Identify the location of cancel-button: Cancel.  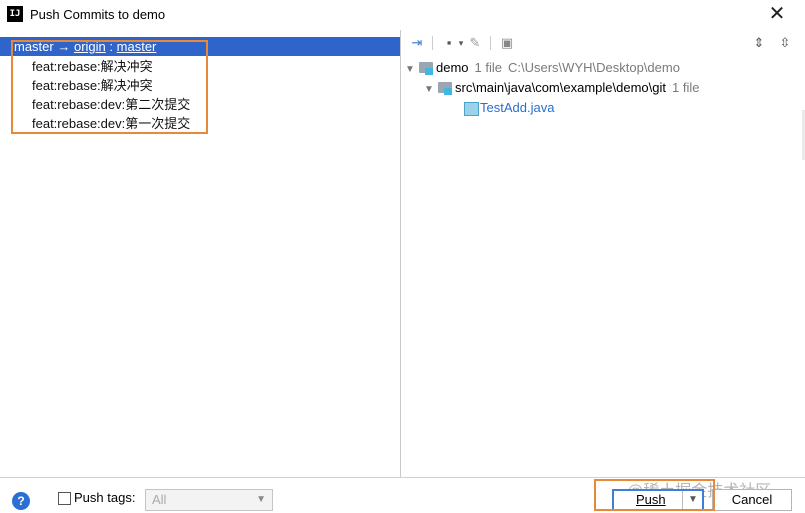
(752, 500).